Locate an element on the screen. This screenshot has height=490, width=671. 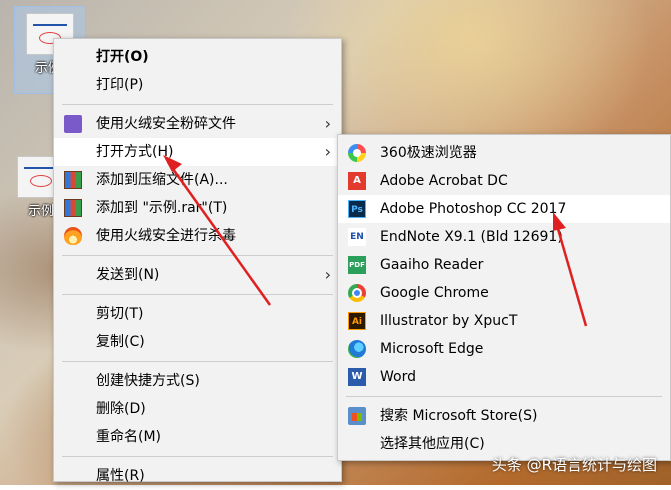
watermark-text: 头条 @R语言统计与绘图 is located at coordinates (574, 465).